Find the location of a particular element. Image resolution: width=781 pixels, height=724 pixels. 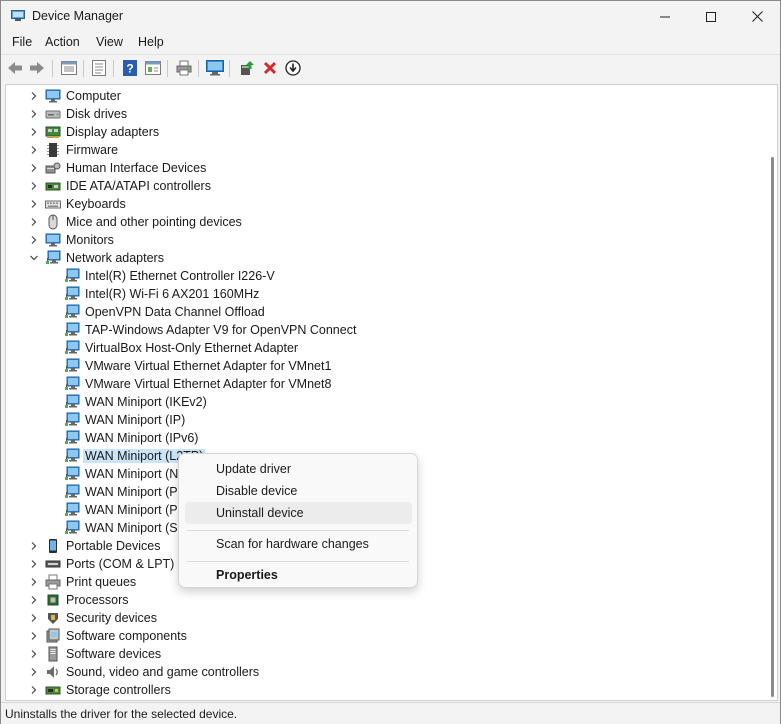

tree-network-adapter: VirtualBox Host-Only Ethernet Adapter is located at coordinates (386, 348).